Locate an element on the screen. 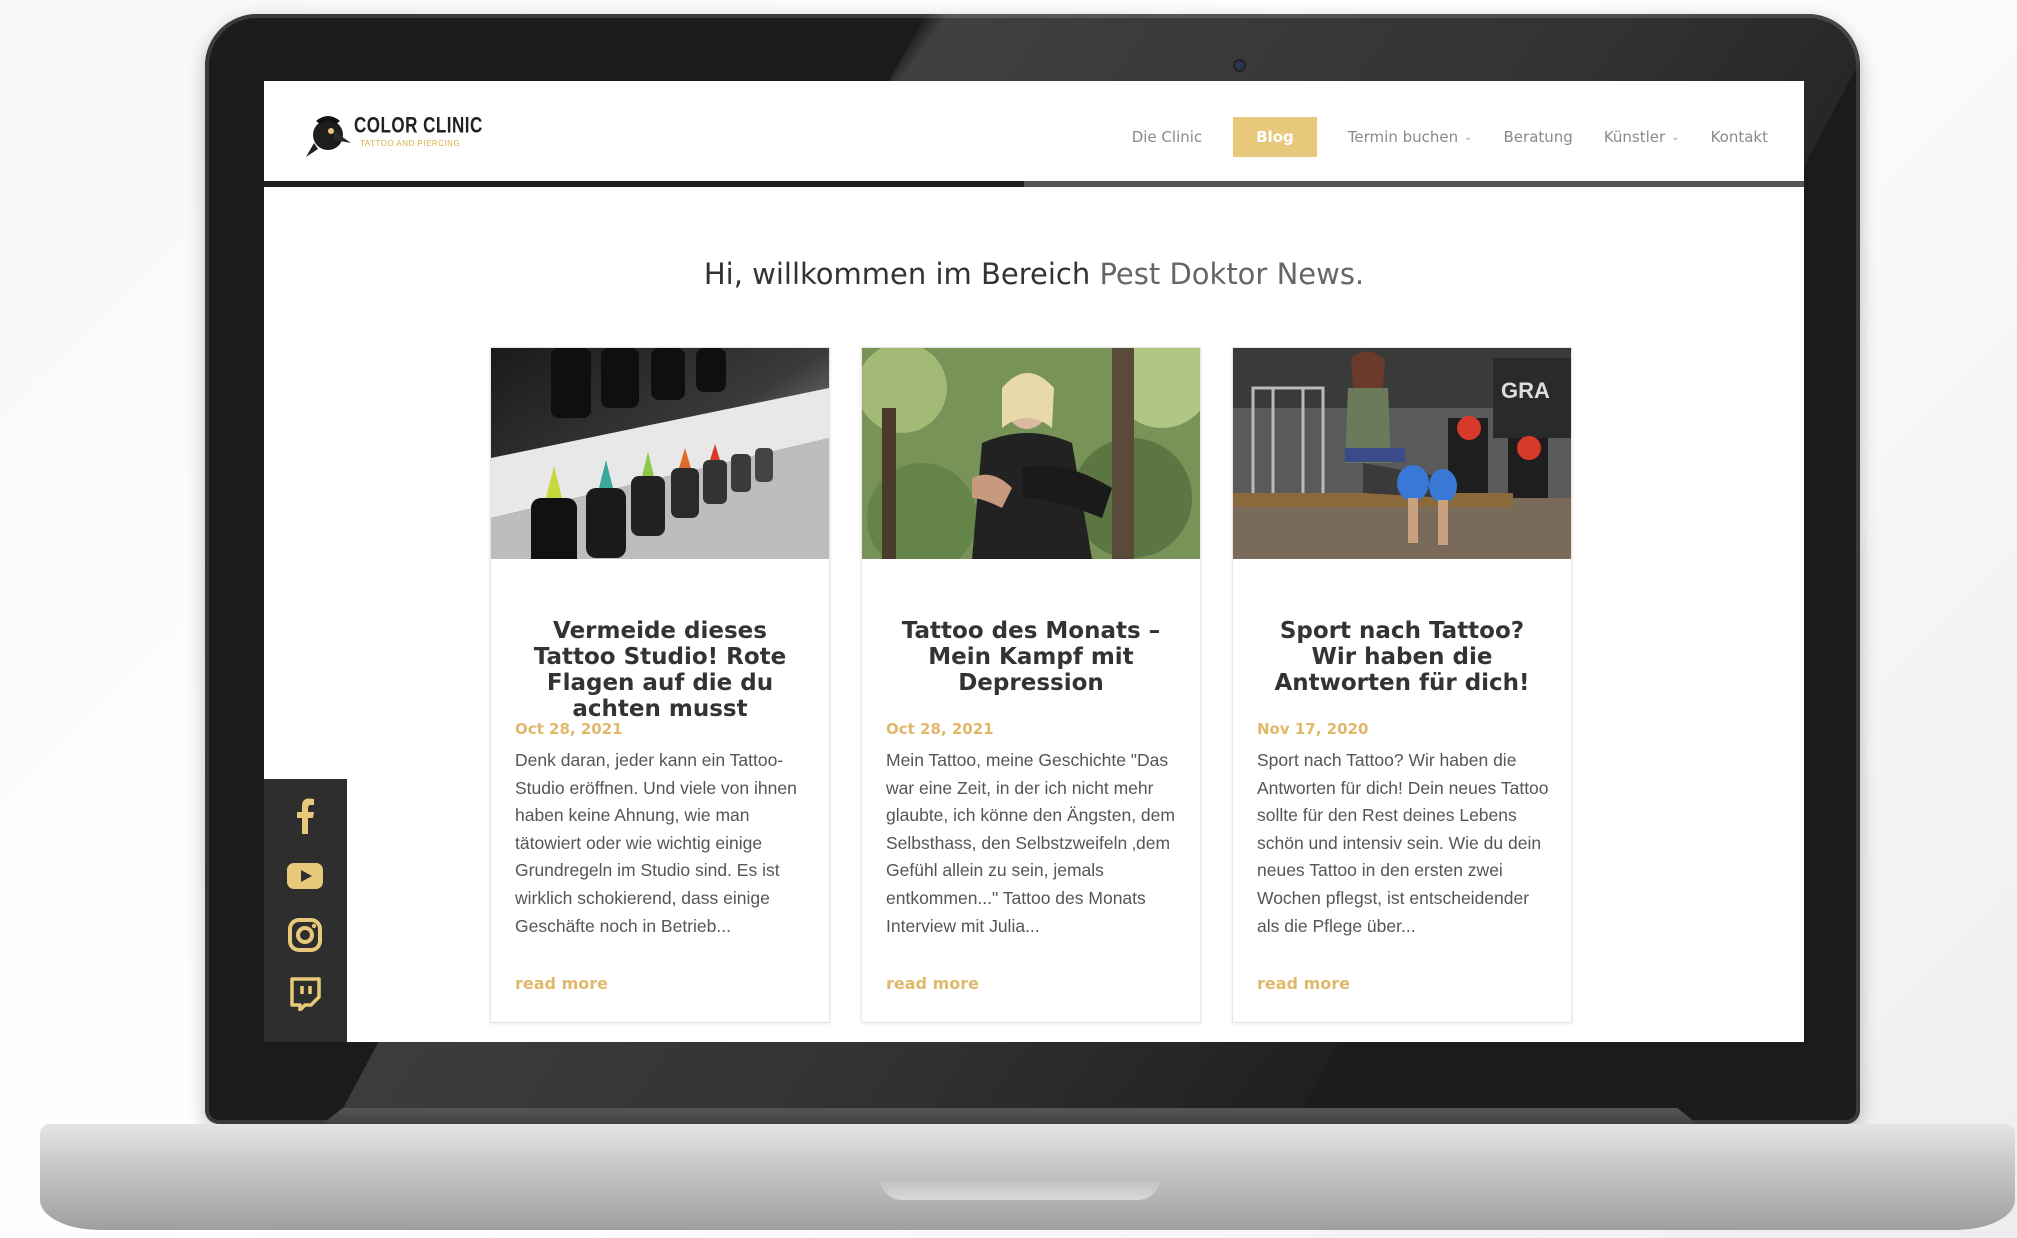 The width and height of the screenshot is (2017, 1238). youtube-icon is located at coordinates (305, 876).